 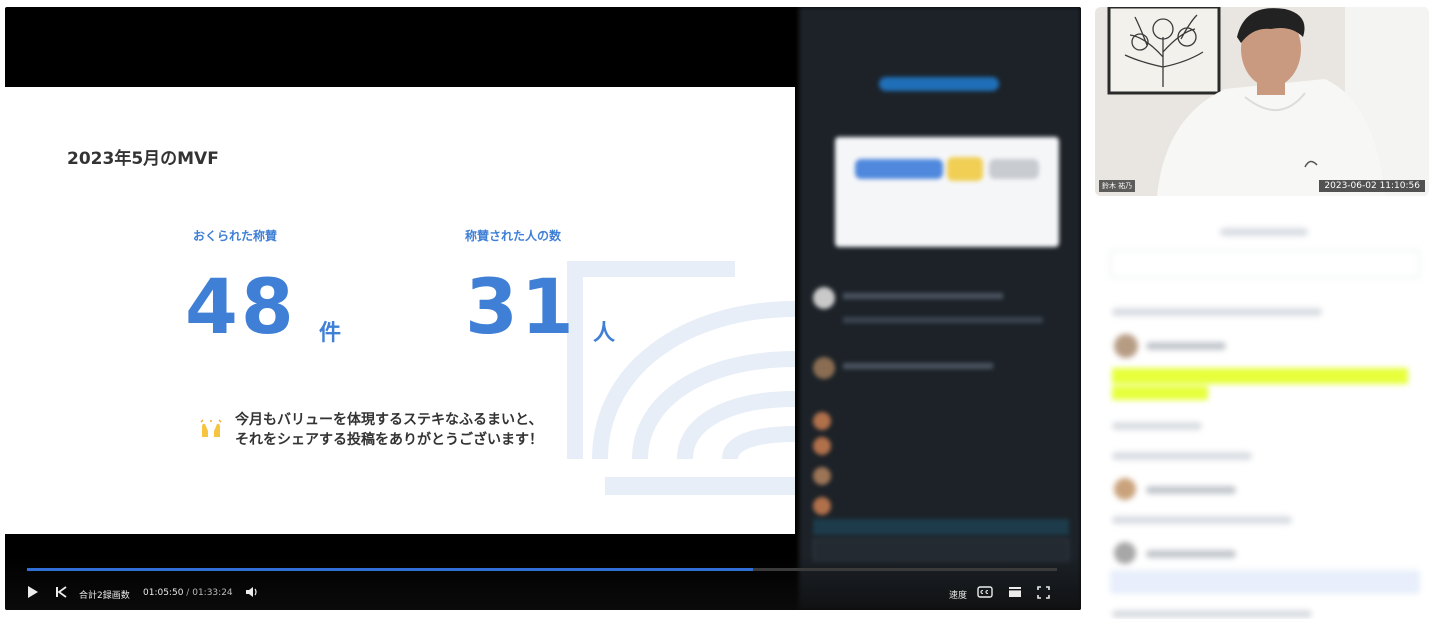 I want to click on presenter-name-tag: 鈴木 祐乃, so click(x=1117, y=186).